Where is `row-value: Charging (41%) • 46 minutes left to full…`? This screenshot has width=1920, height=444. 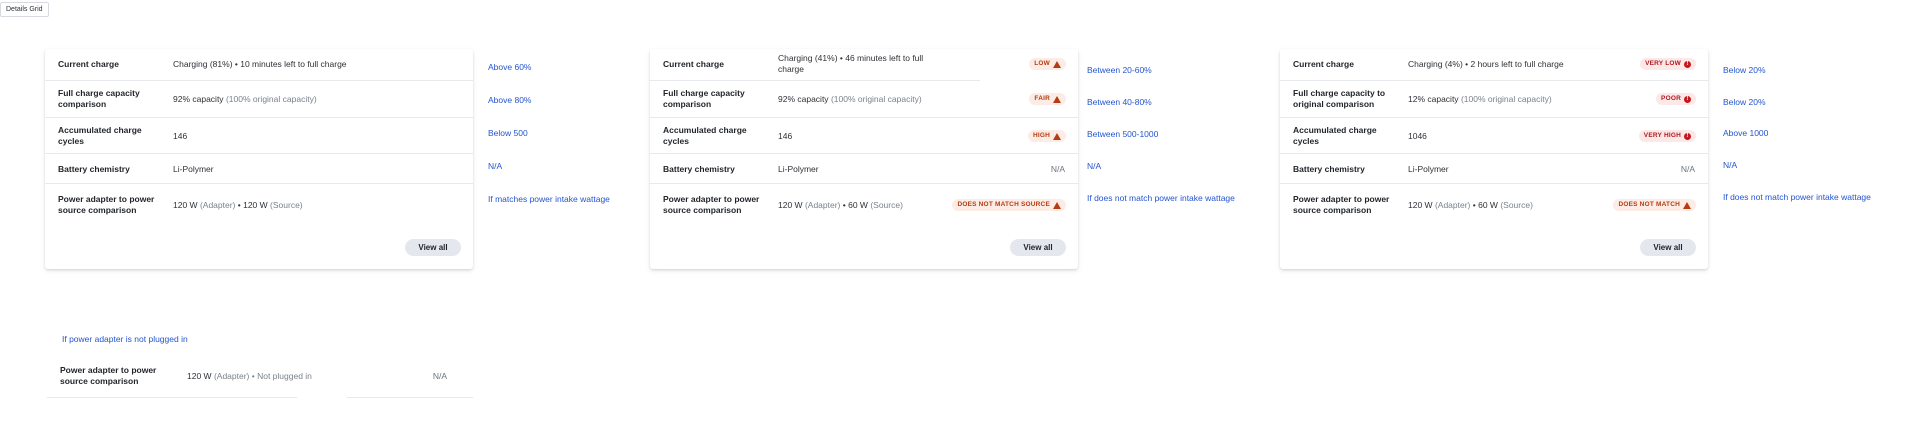 row-value: Charging (41%) • 46 minutes left to full… is located at coordinates (851, 63).